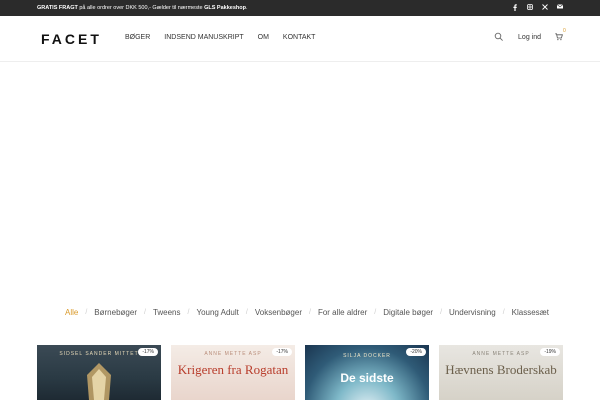  What do you see at coordinates (515, 7) in the screenshot?
I see `facebook-icon` at bounding box center [515, 7].